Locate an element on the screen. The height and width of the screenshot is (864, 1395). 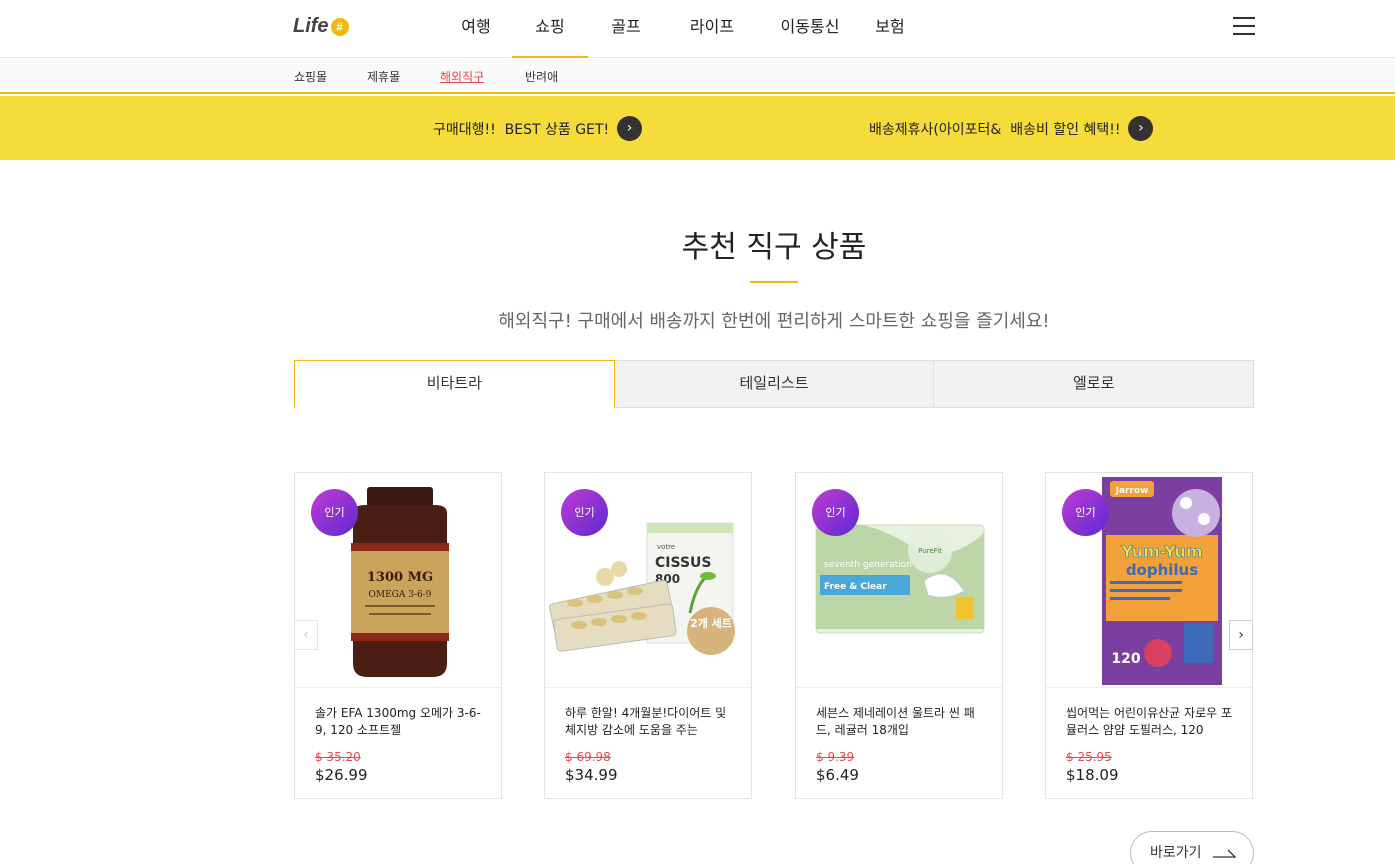
nav-mobile: 이동통신 is located at coordinates (810, 29).